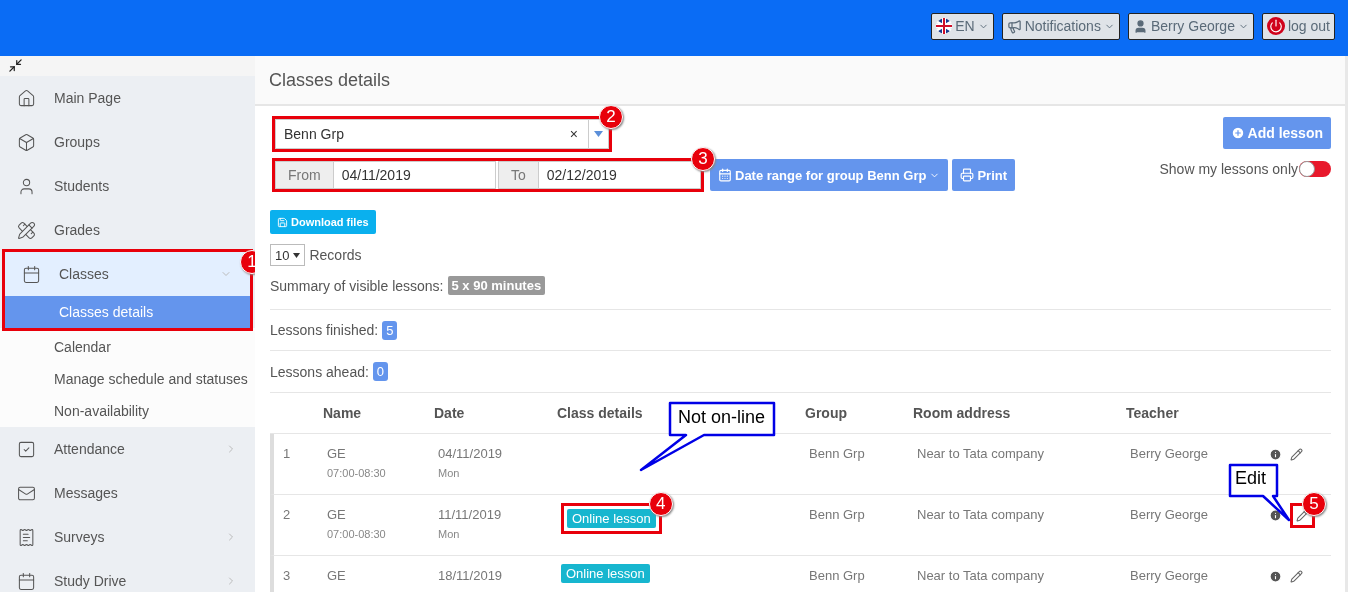  I want to click on sidebar-item: Study Drive, so click(127, 575).